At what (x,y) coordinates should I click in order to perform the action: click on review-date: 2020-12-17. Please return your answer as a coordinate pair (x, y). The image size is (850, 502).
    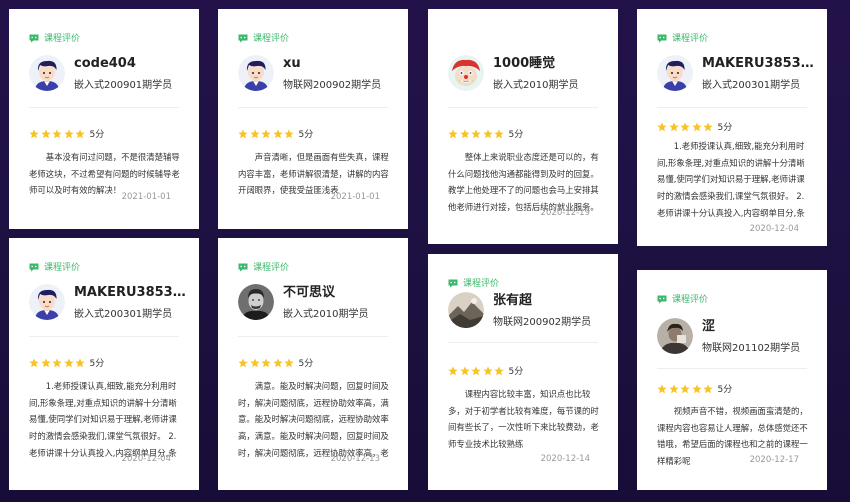
    Looking at the image, I should click on (774, 460).